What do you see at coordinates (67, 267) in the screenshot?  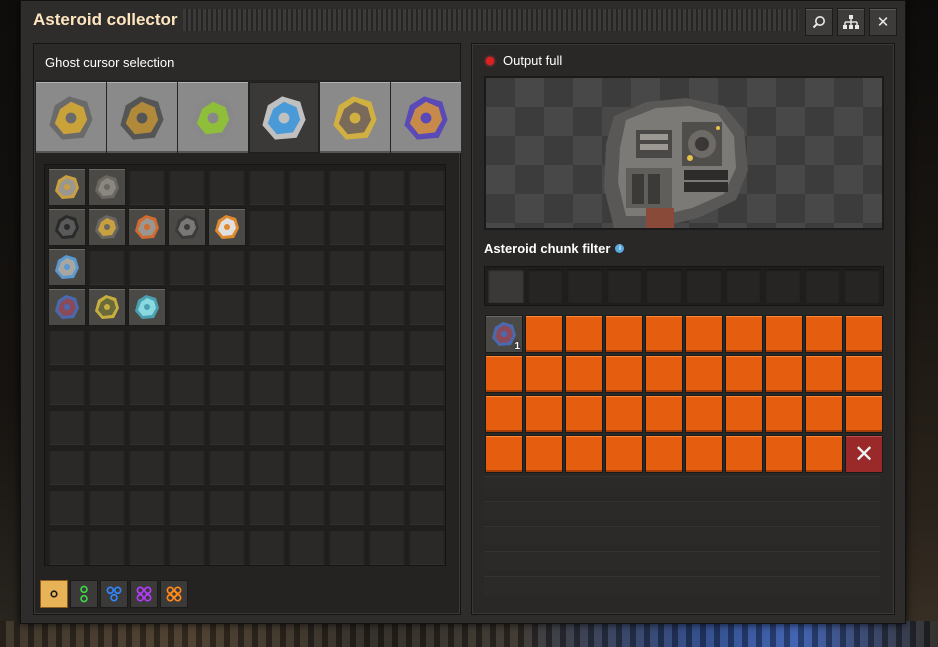 I see `item-slot-space-platform-starter-pack` at bounding box center [67, 267].